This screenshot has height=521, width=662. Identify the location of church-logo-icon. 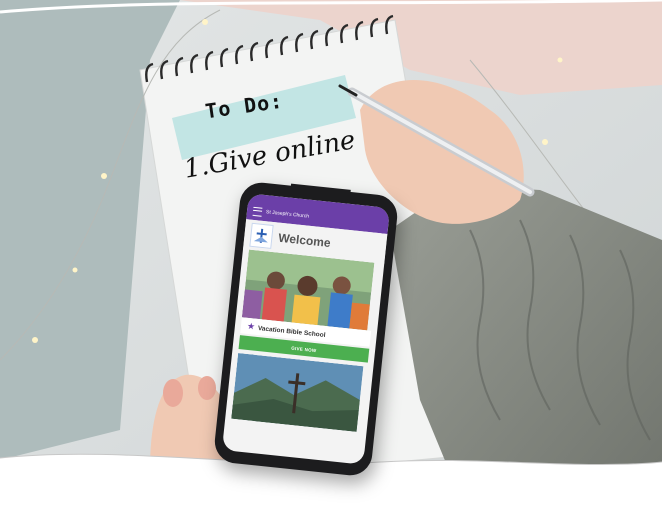
(261, 235).